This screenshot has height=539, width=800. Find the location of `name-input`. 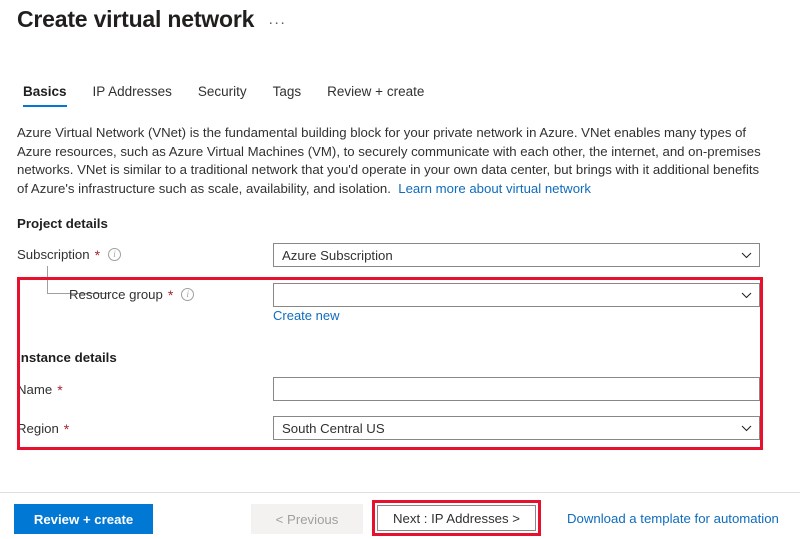

name-input is located at coordinates (516, 389).